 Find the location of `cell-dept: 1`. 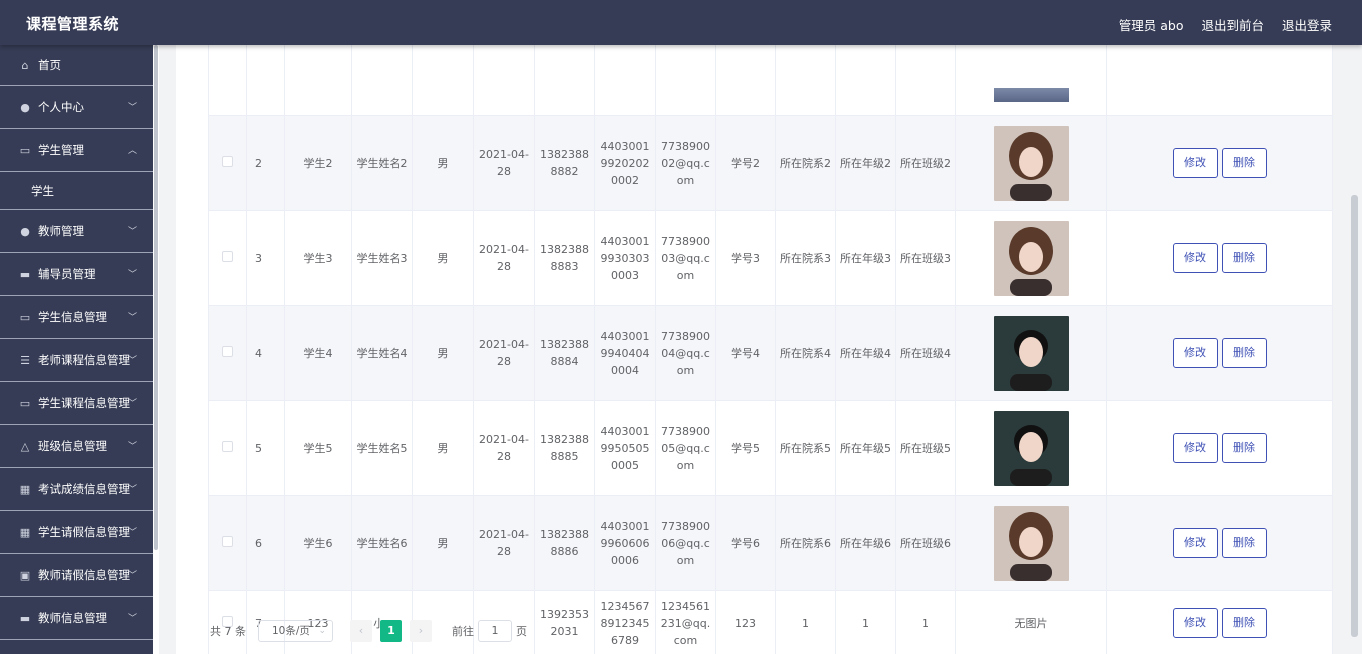

cell-dept: 1 is located at coordinates (805, 622).